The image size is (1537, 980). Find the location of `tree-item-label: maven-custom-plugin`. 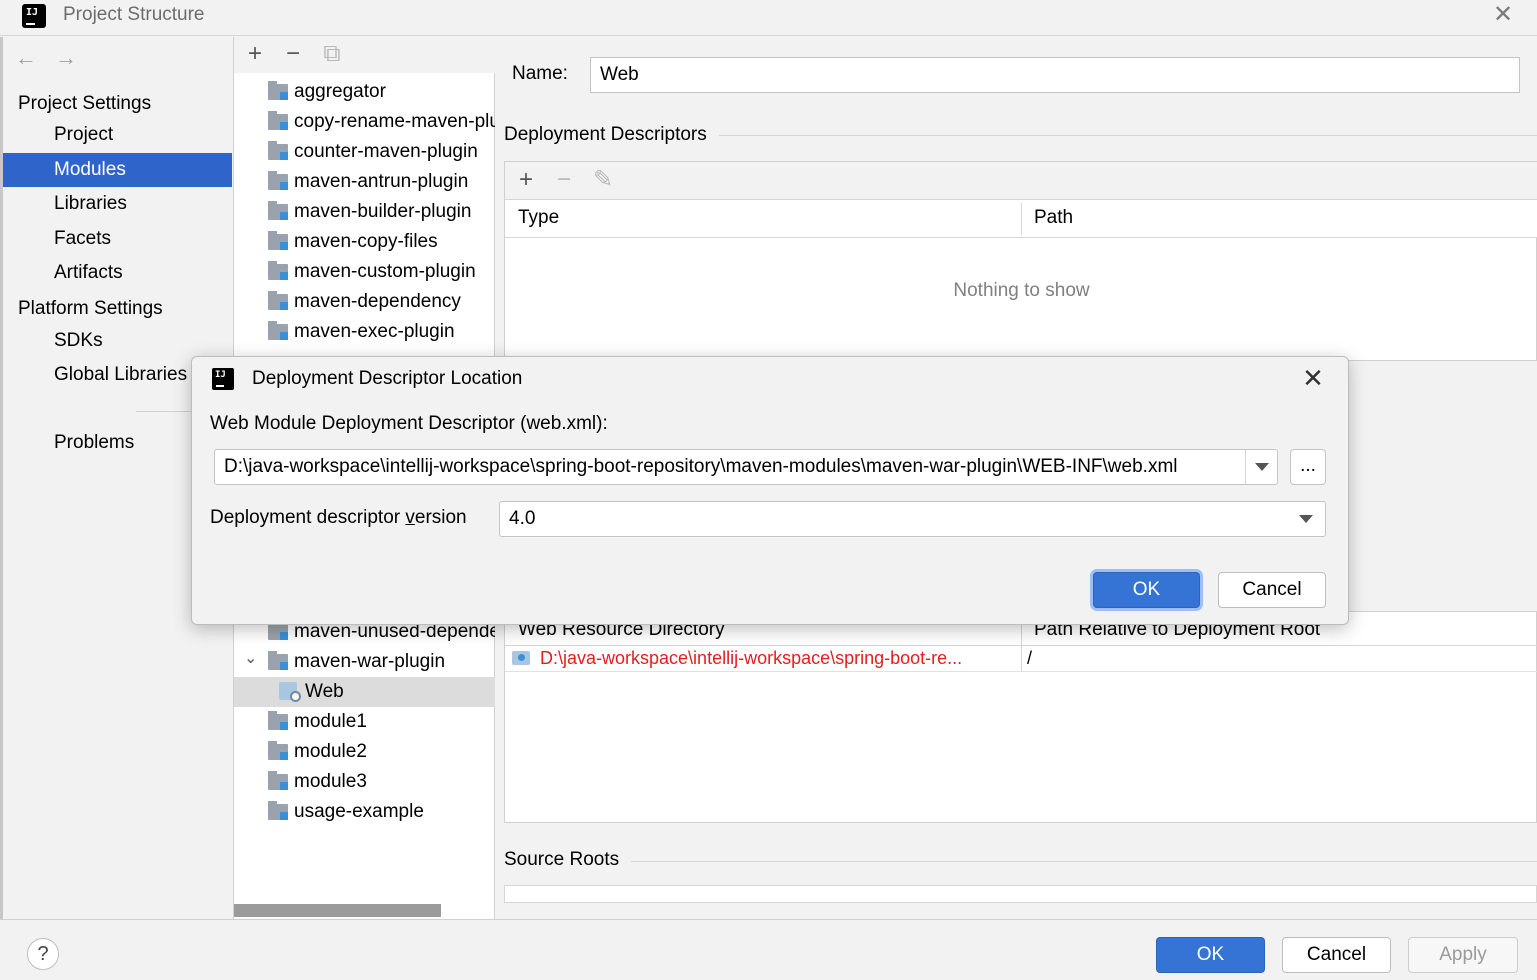

tree-item-label: maven-custom-plugin is located at coordinates (385, 271).